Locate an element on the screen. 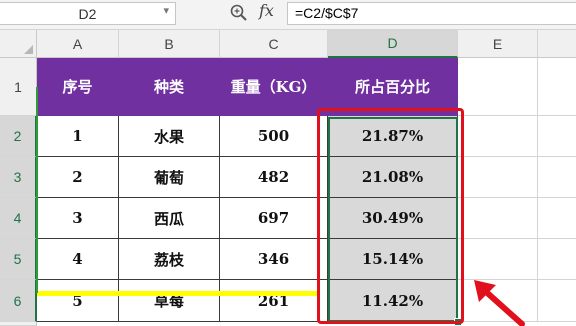 Image resolution: width=576 pixels, height=326 pixels. yellow-row-highlight is located at coordinates (178, 293).